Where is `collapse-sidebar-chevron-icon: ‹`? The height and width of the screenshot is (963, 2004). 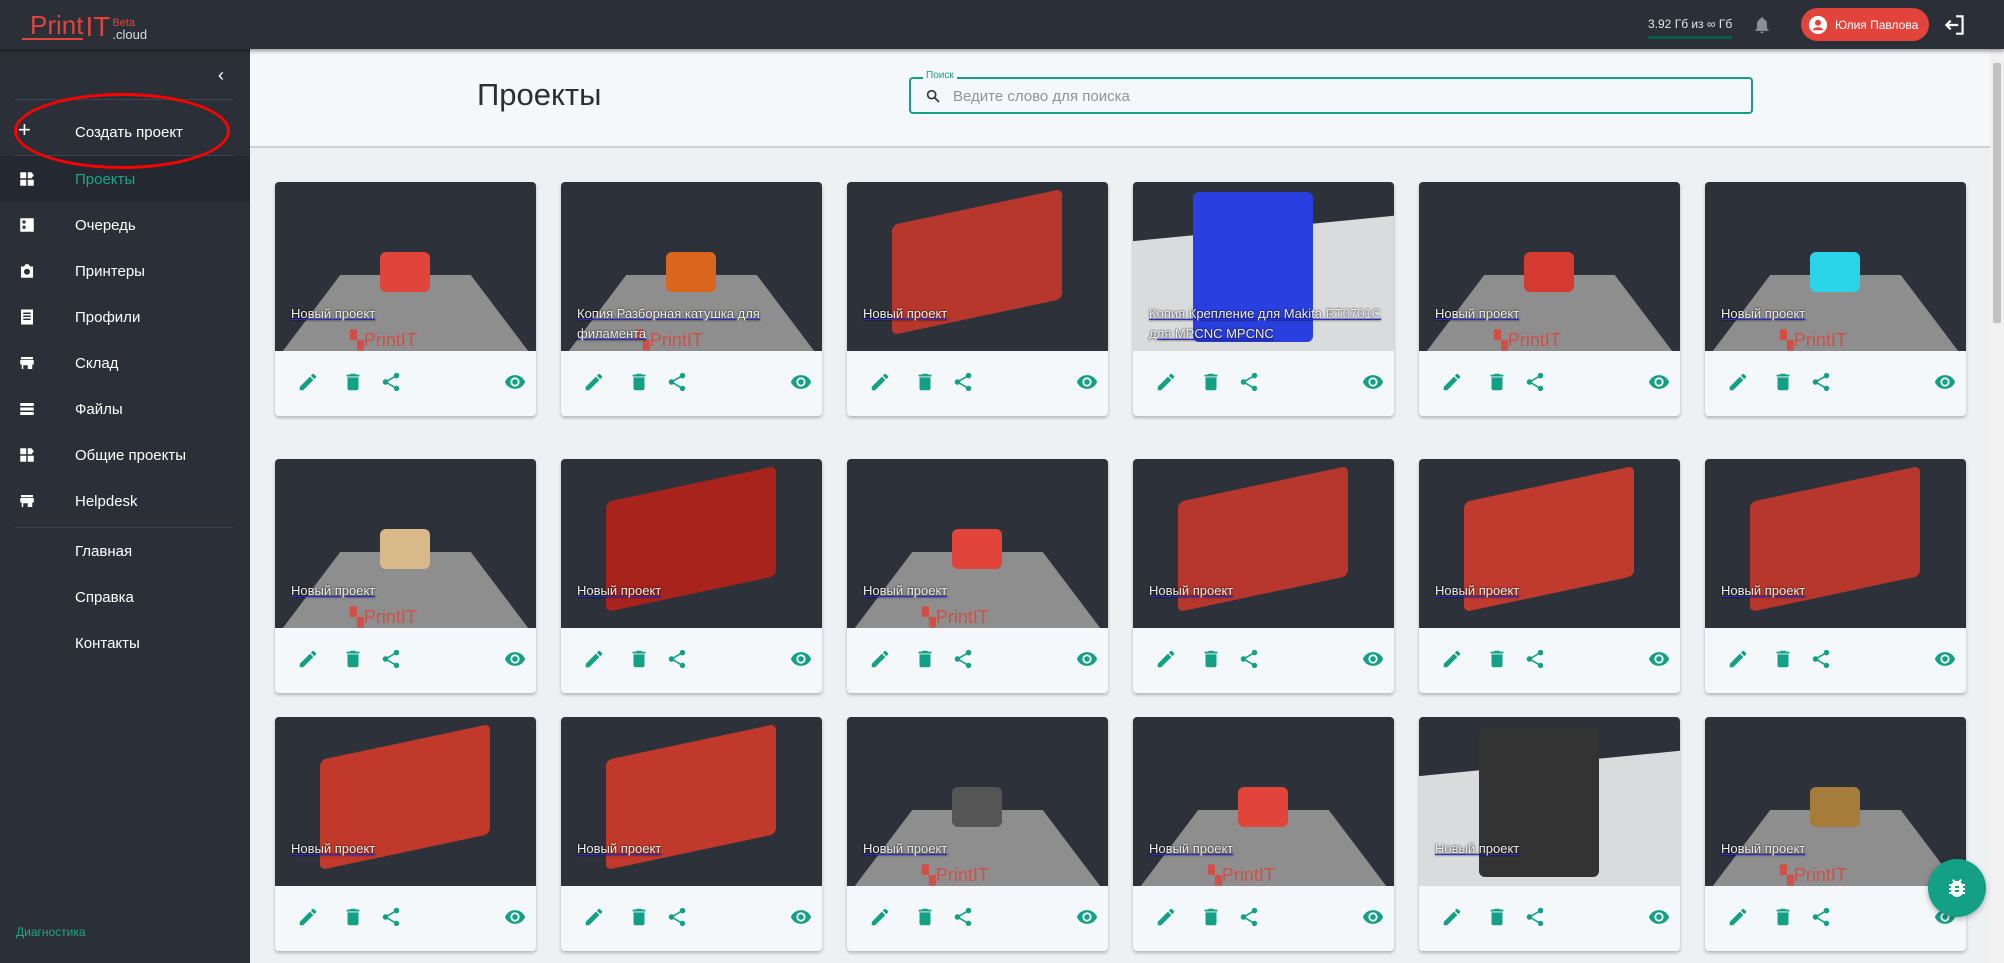 collapse-sidebar-chevron-icon: ‹ is located at coordinates (221, 75).